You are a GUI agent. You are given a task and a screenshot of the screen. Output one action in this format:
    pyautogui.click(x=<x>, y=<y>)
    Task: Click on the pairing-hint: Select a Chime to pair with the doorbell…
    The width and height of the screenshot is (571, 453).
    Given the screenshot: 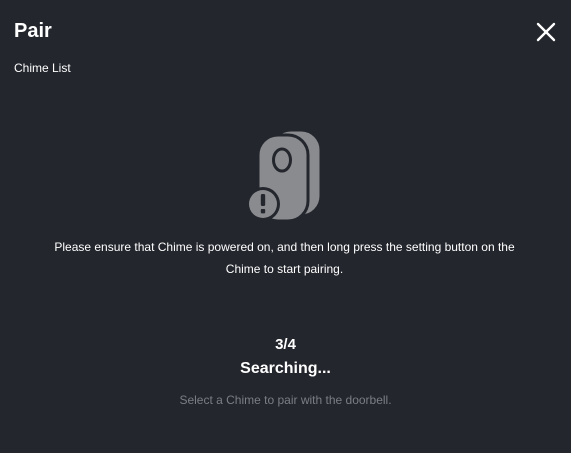 What is the action you would take?
    pyautogui.click(x=285, y=400)
    